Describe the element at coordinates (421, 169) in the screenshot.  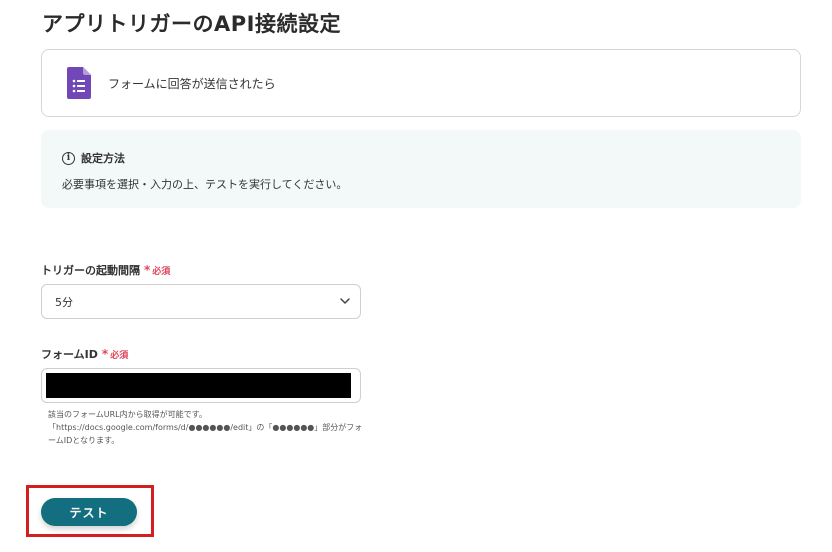
I see `setup-instructions-box: i 設定方法 必要事項を選択・入力の上、テストを実行してください。` at that location.